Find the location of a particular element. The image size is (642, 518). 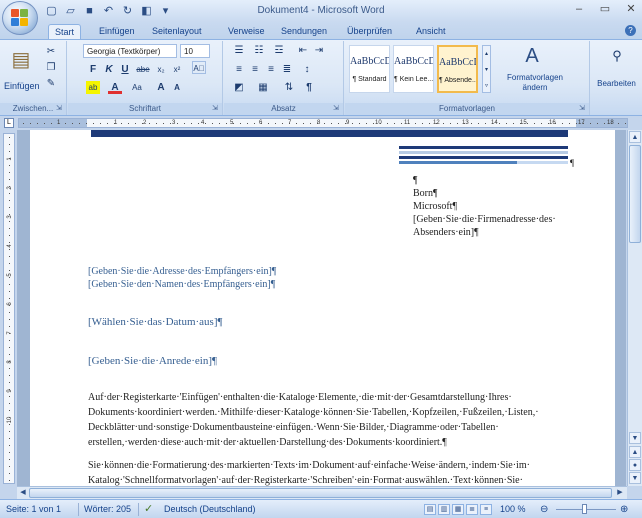

increase-indent-icon: ⇥ is located at coordinates (319, 50).